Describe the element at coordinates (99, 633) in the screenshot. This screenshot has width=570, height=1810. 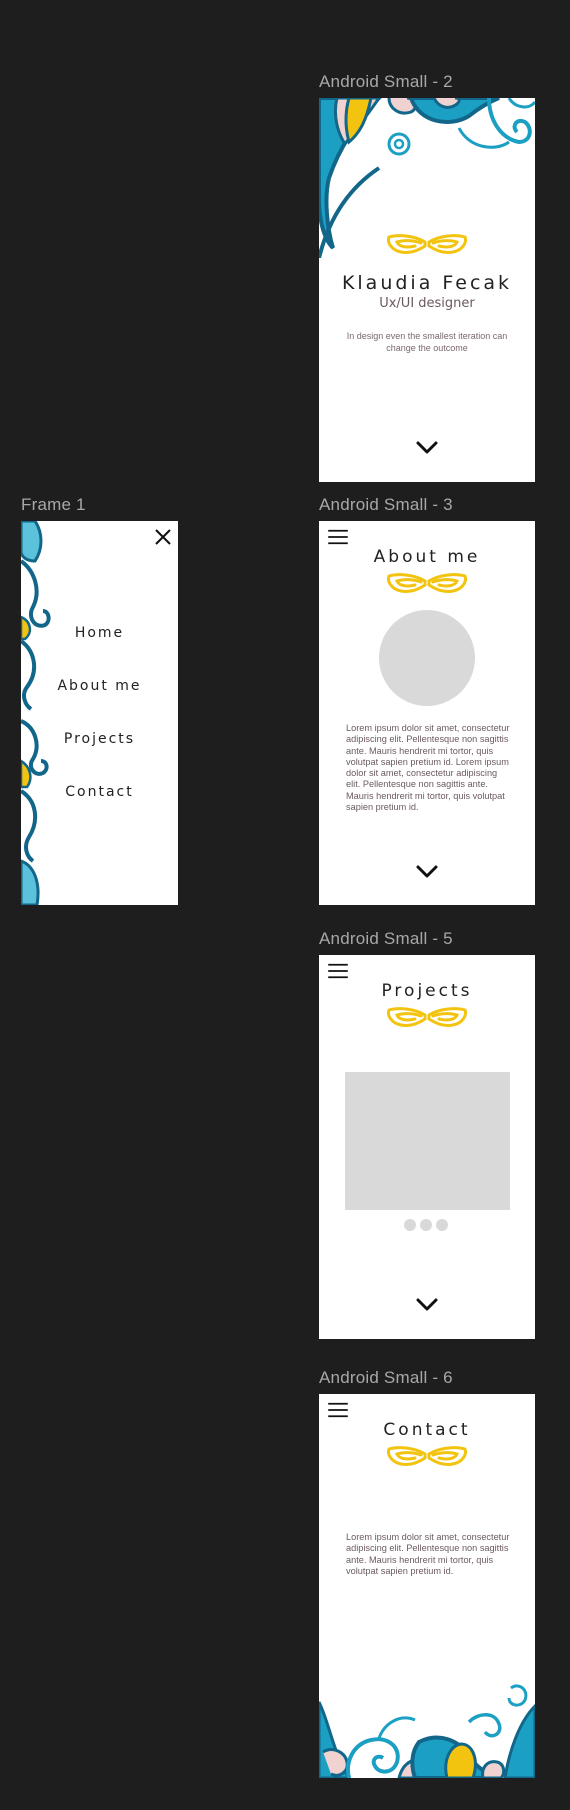
I see `menu-item-home: Home` at that location.